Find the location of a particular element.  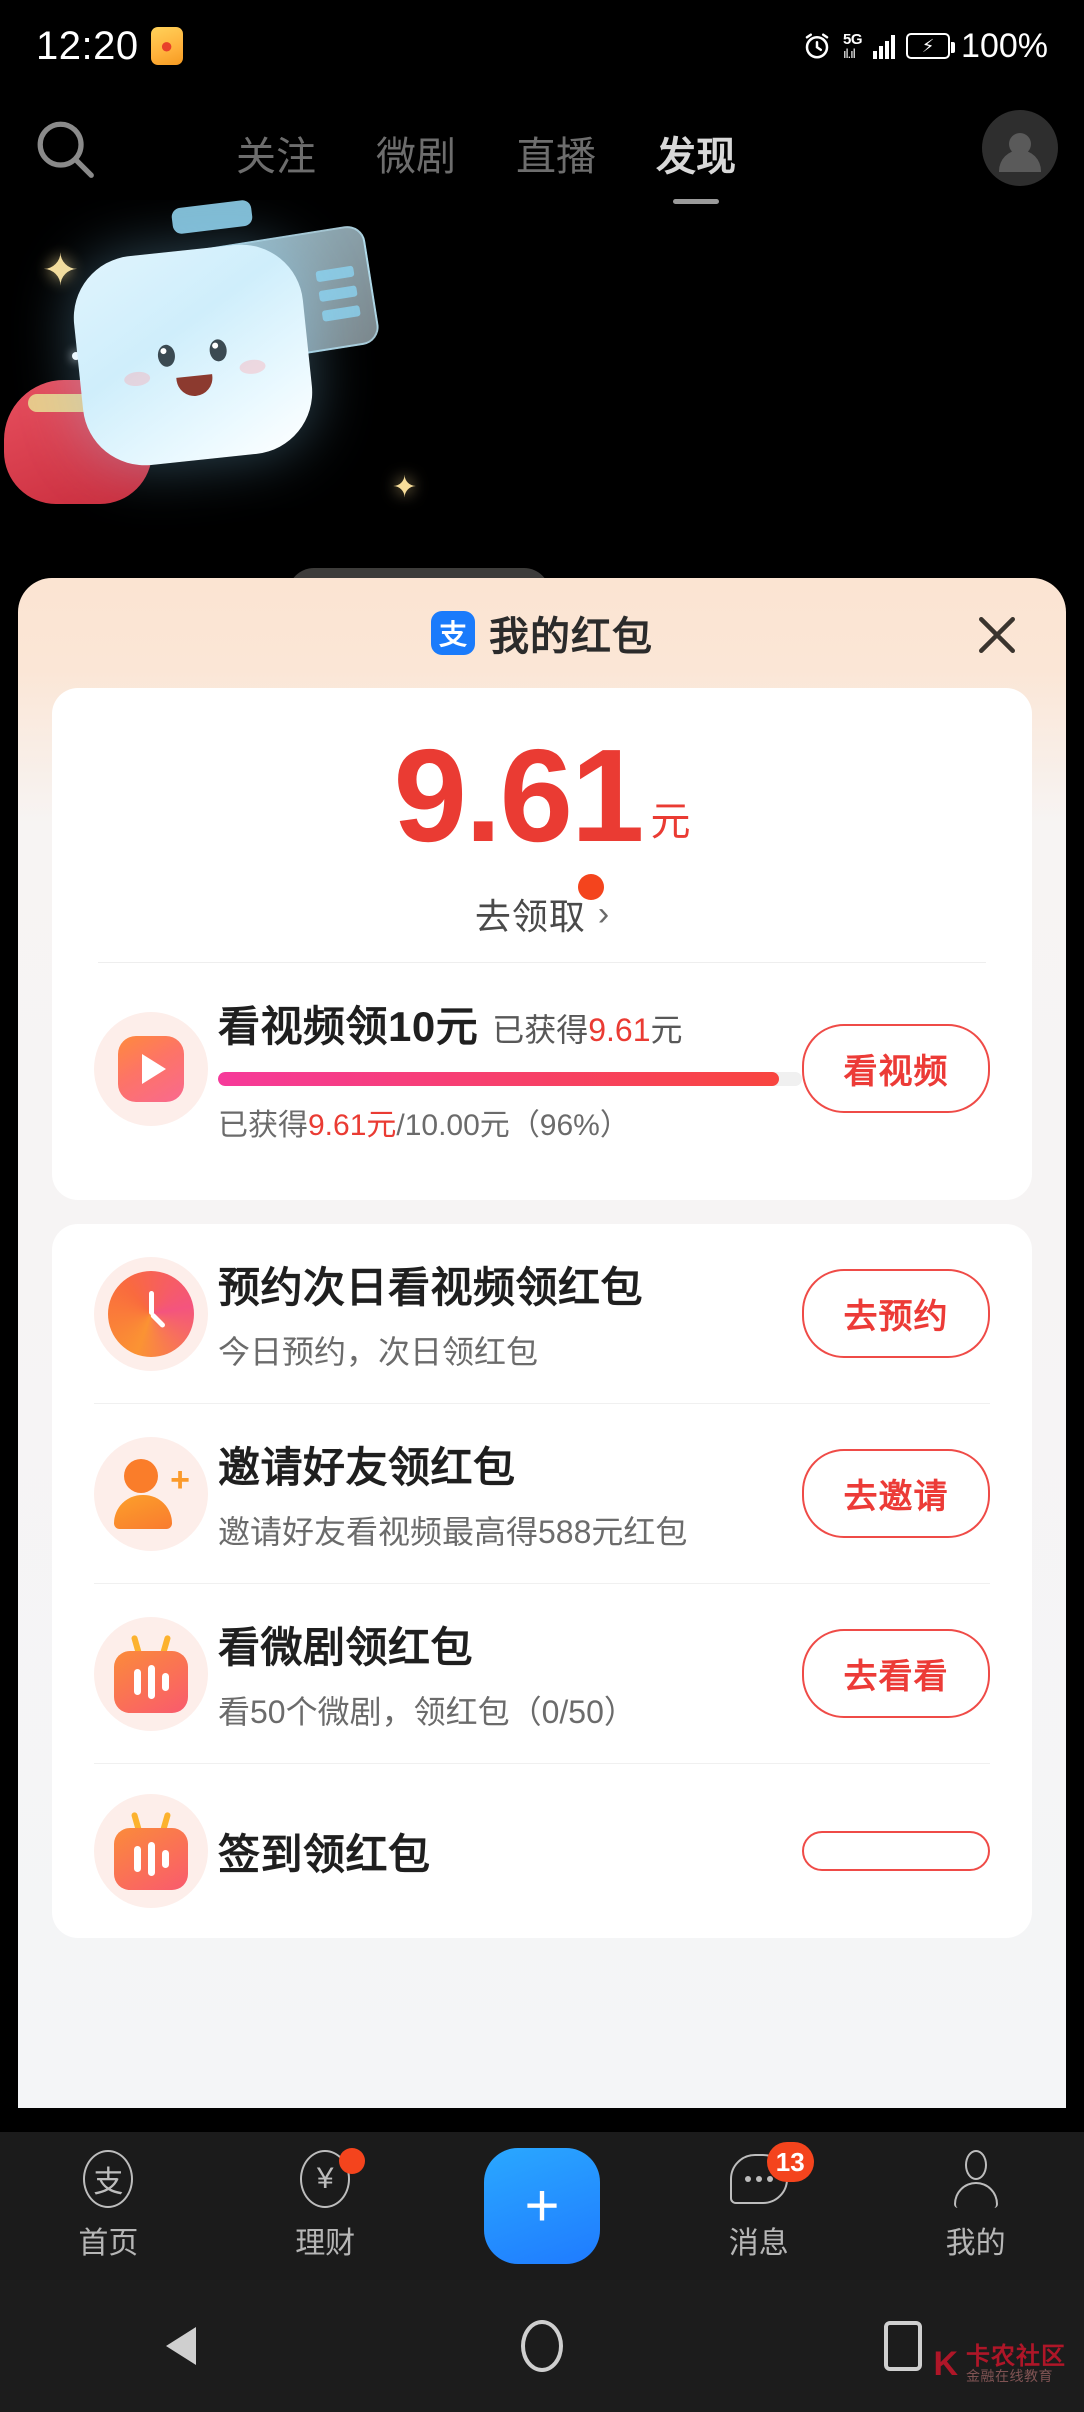

recents-icon is located at coordinates (903, 2346).